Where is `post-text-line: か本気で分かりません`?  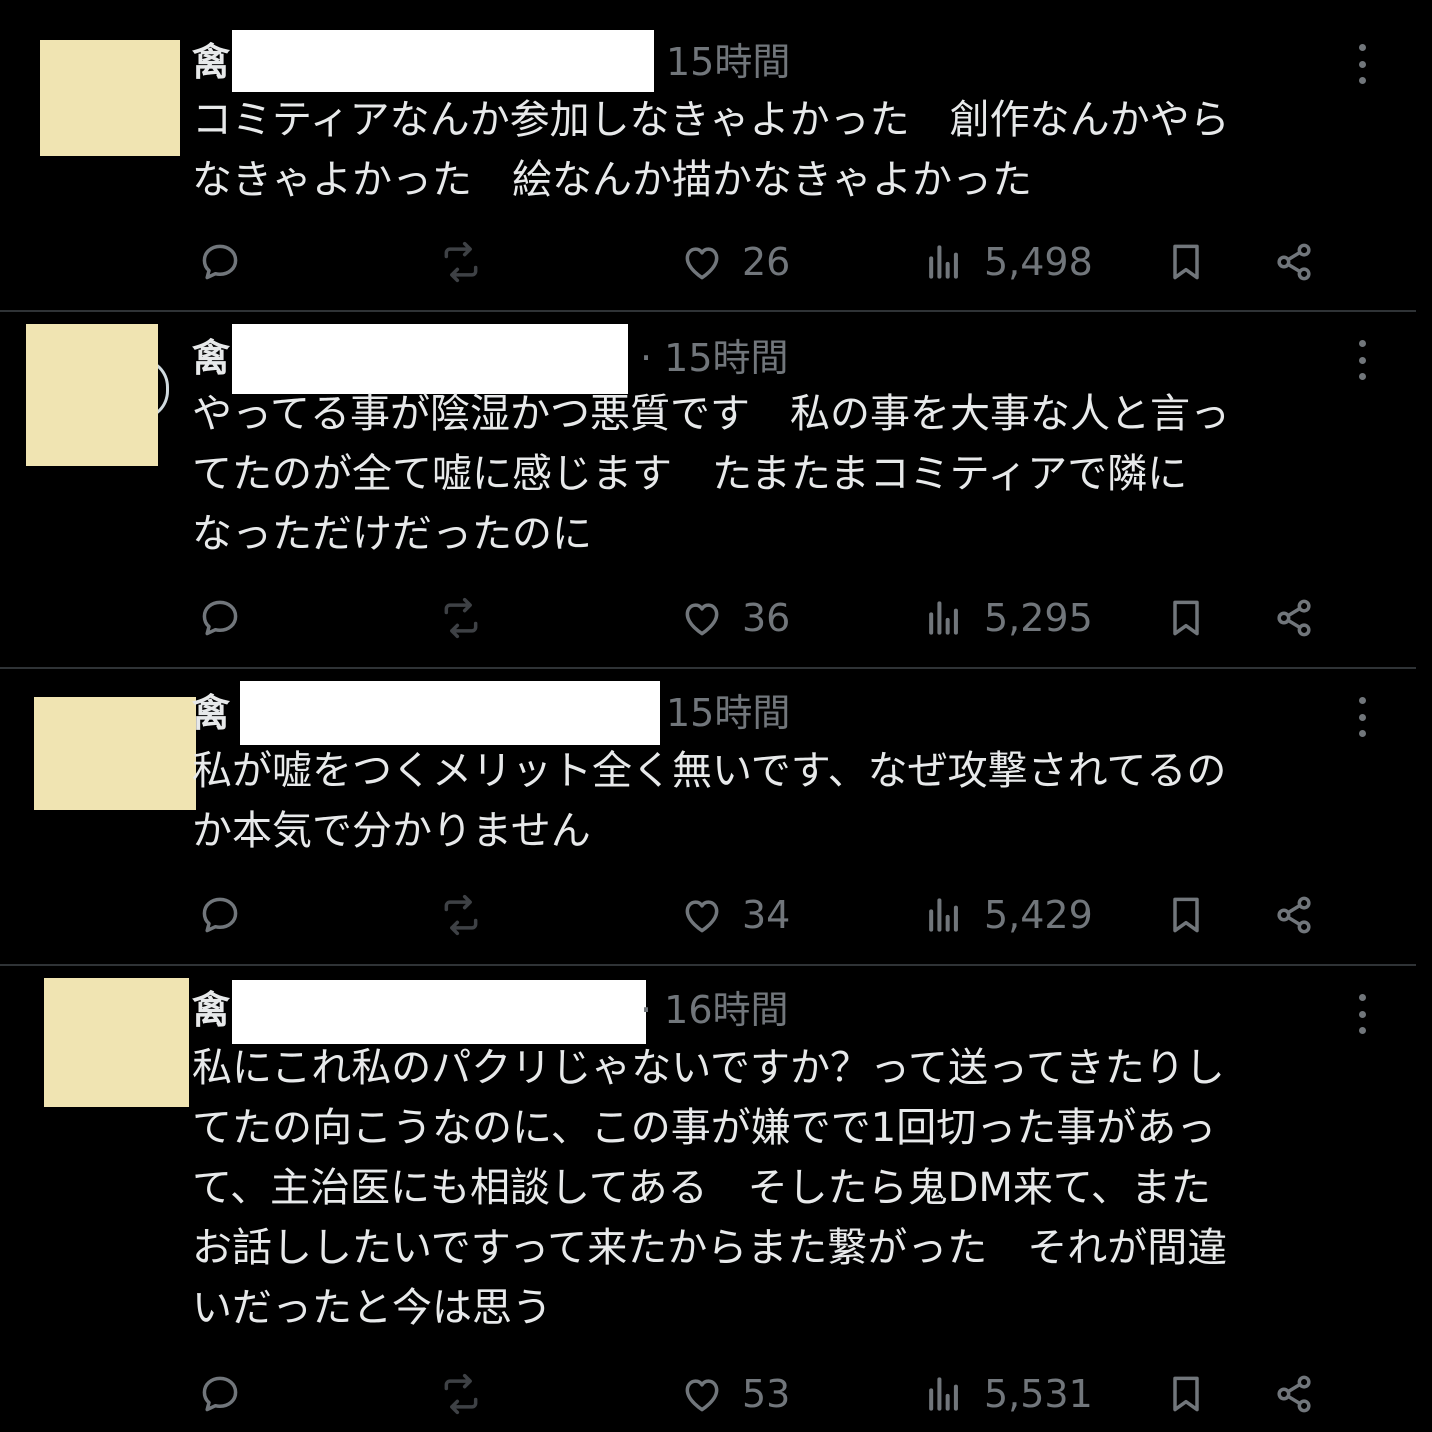 post-text-line: か本気で分かりません is located at coordinates (391, 831).